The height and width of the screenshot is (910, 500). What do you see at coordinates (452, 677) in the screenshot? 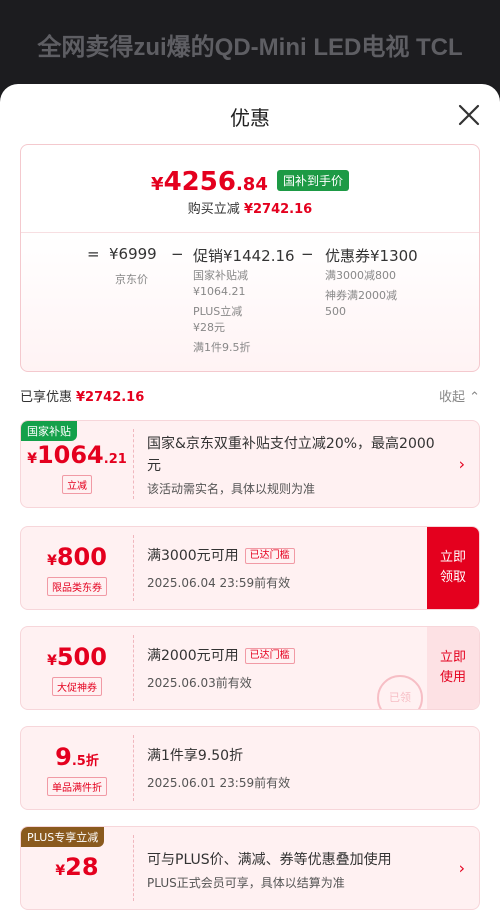
I see `use-button-label-line2: 使用` at bounding box center [452, 677].